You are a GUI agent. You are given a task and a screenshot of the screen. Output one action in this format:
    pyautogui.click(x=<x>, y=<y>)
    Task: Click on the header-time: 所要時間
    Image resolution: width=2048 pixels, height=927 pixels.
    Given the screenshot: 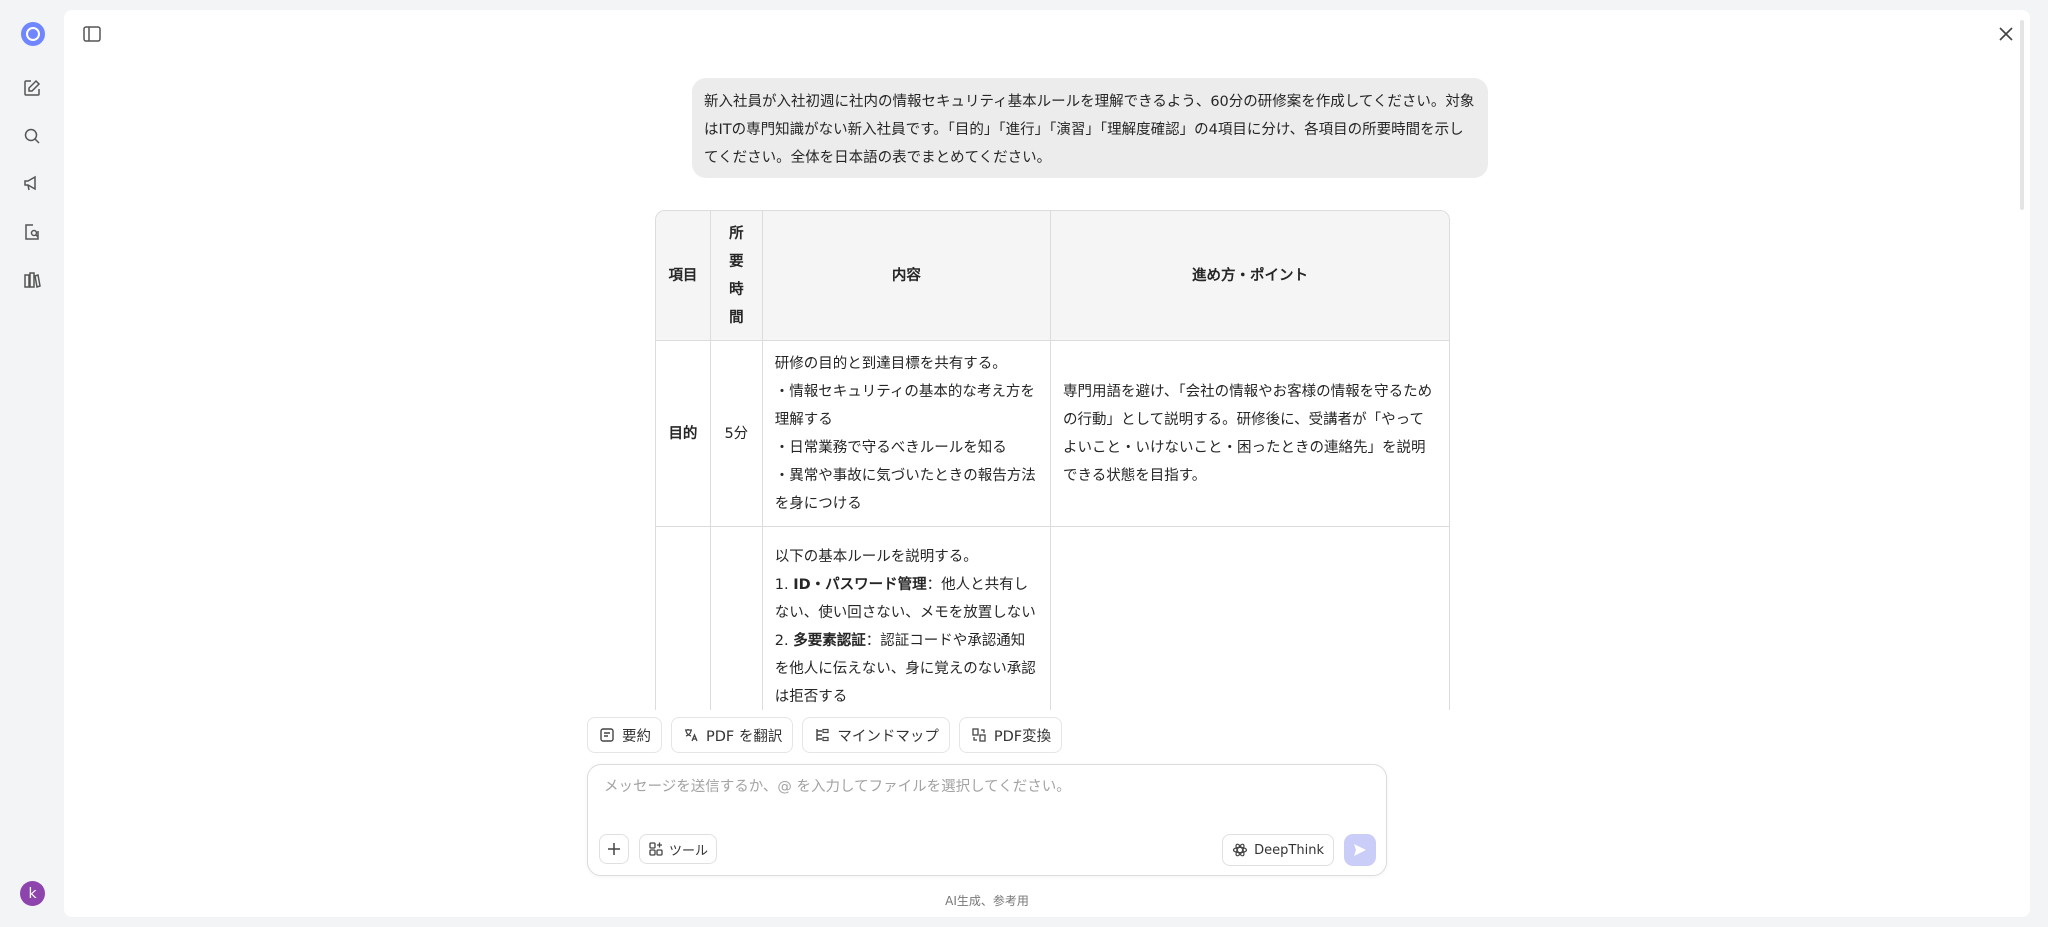 What is the action you would take?
    pyautogui.click(x=736, y=276)
    